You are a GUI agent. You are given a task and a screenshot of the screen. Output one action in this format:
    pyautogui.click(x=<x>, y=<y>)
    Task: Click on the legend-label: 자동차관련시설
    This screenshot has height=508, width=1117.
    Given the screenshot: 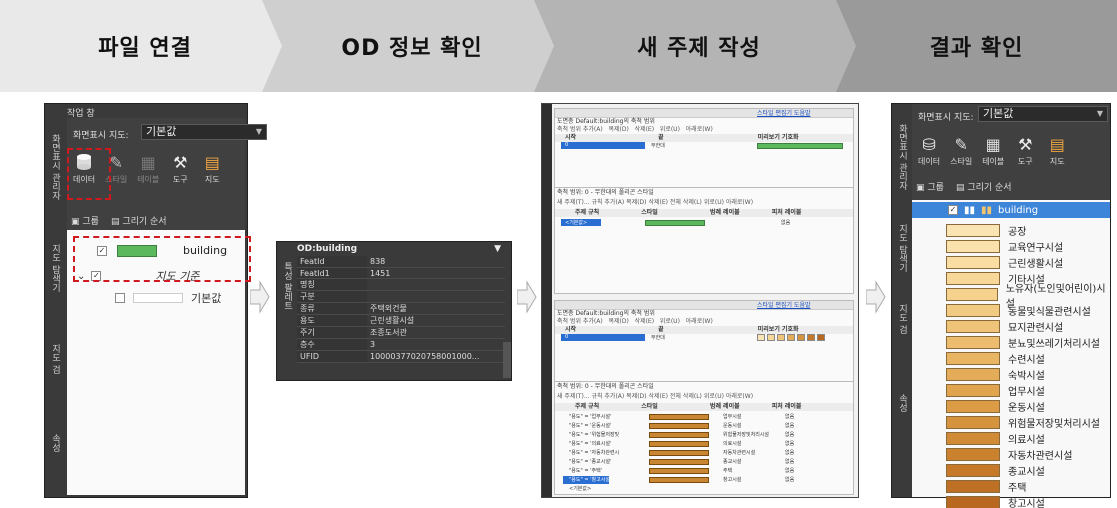 What is the action you would take?
    pyautogui.click(x=1040, y=457)
    